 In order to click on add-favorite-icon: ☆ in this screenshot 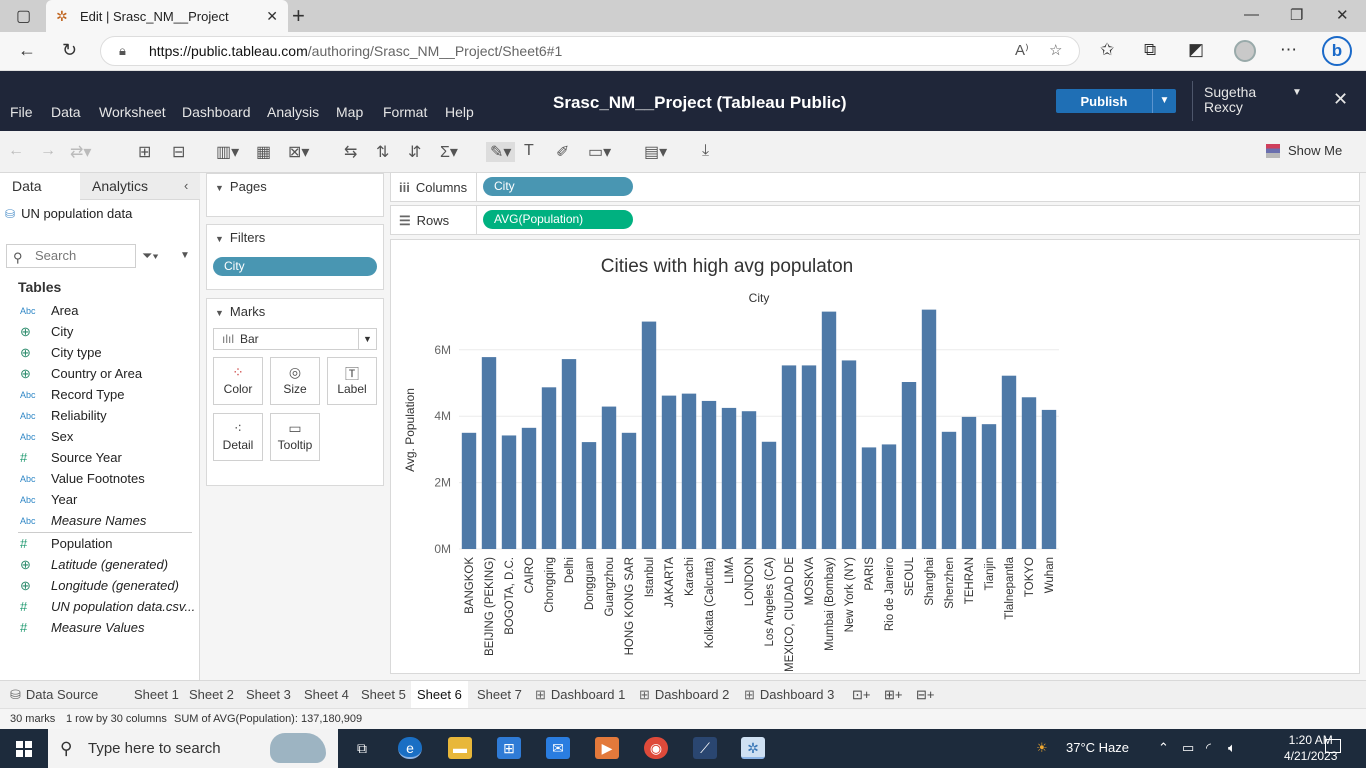, I will do `click(1055, 50)`.